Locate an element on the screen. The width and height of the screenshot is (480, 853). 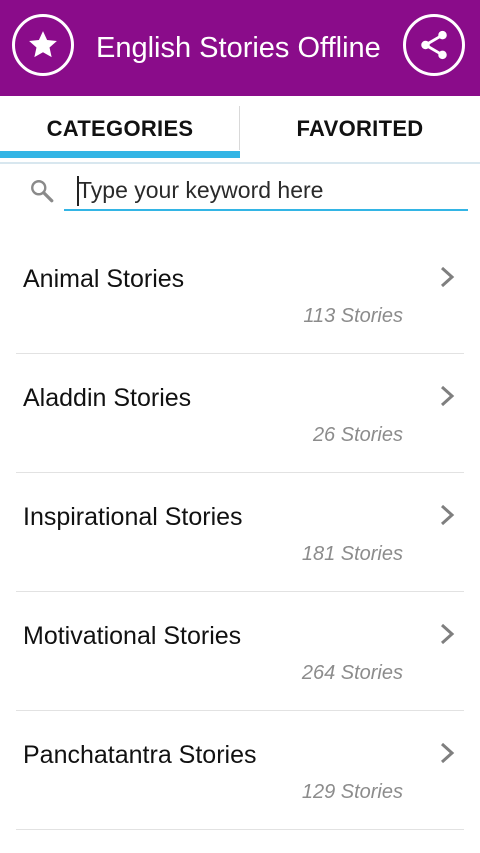
story-count: 129 Stories is located at coordinates (352, 792).